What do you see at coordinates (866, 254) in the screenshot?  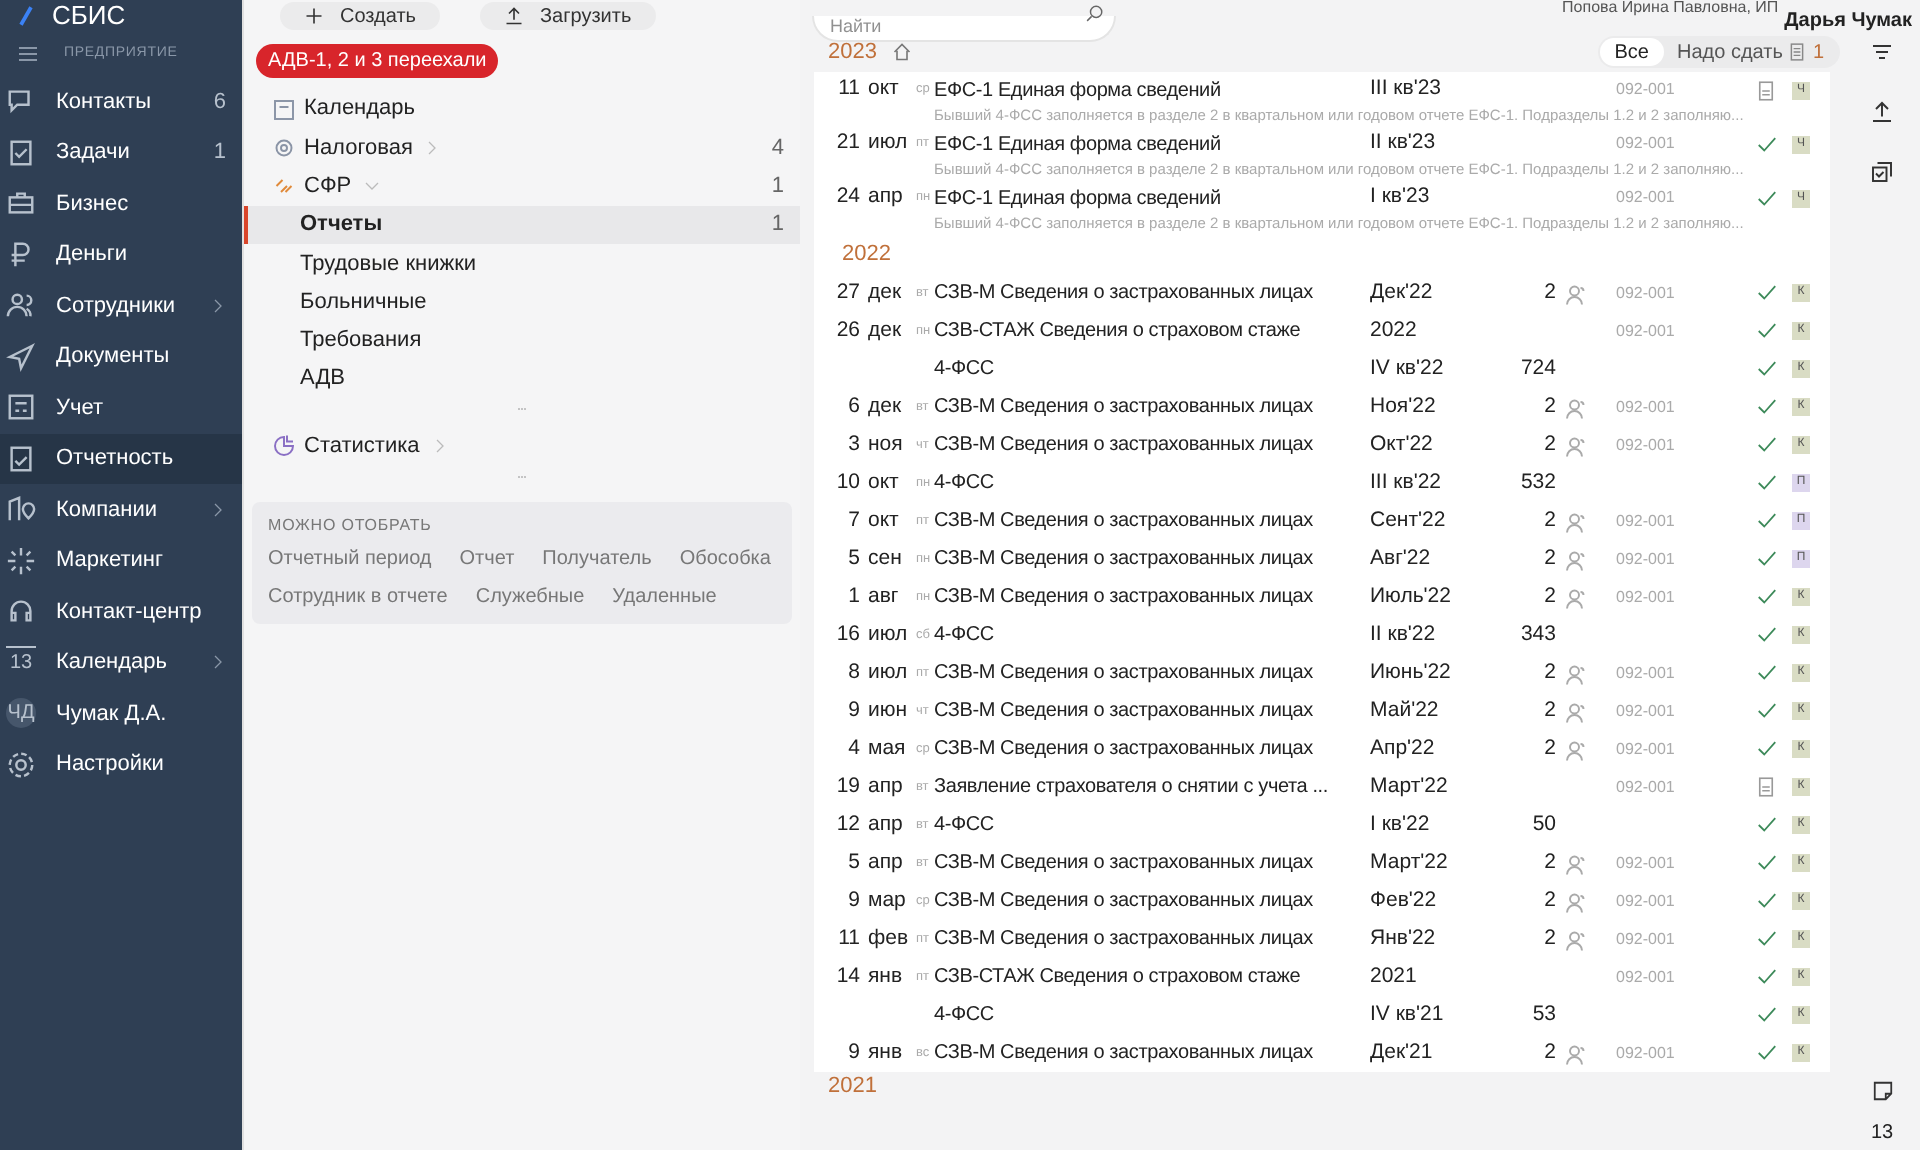 I see `year-heading: 2022` at bounding box center [866, 254].